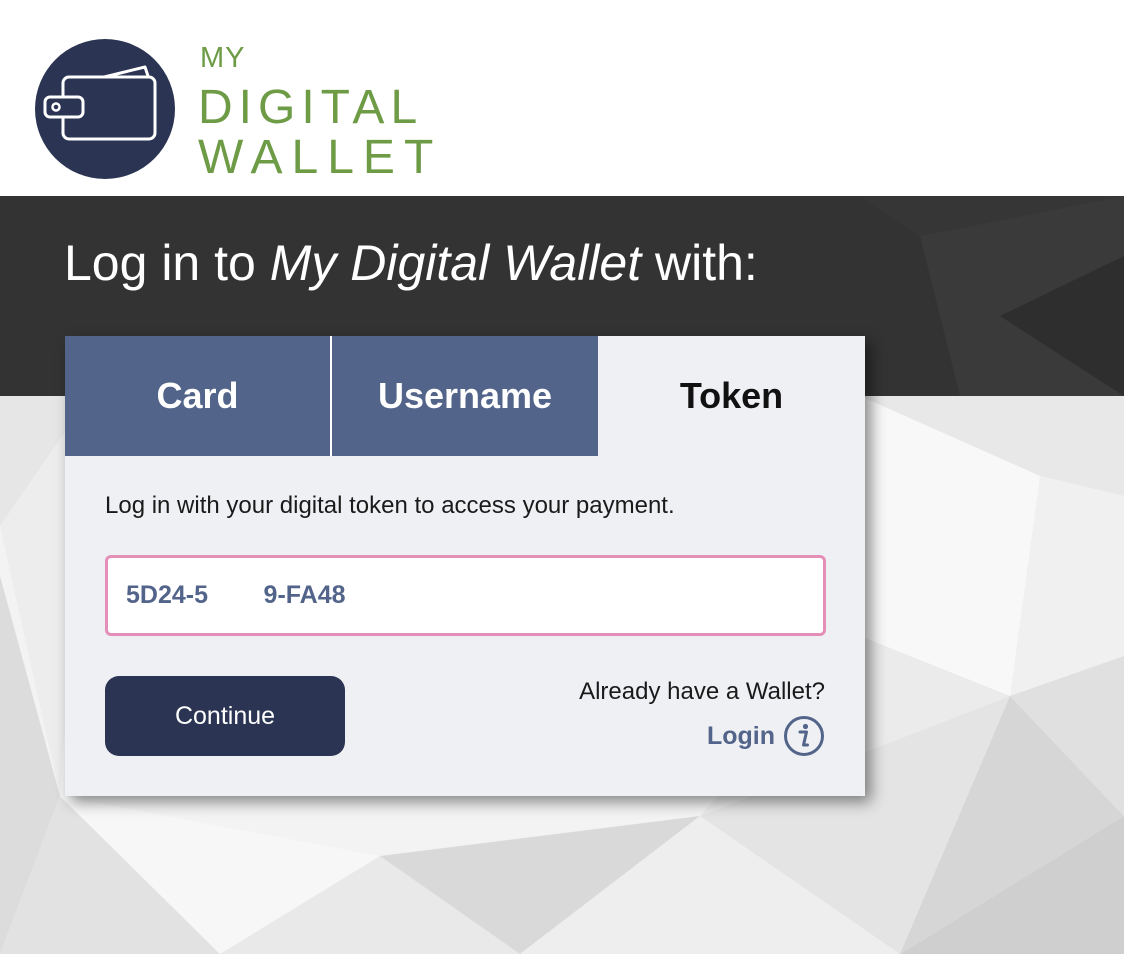  What do you see at coordinates (223, 58) in the screenshot?
I see `logo-my: MY` at bounding box center [223, 58].